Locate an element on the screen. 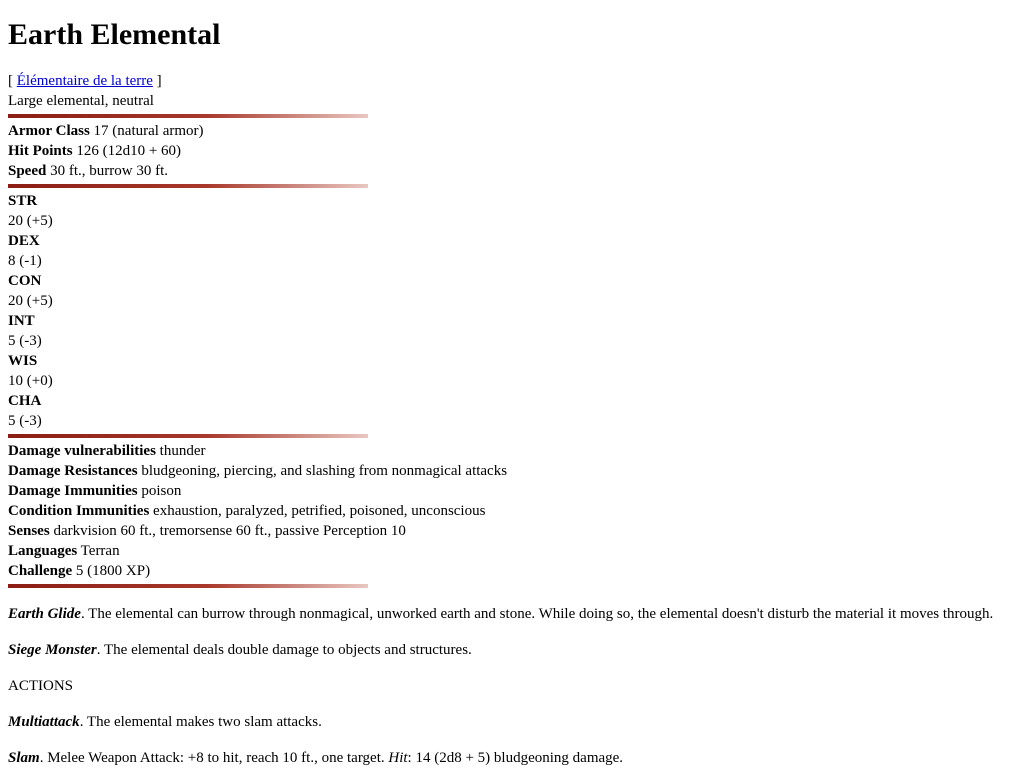  trait-name: Siege Monster is located at coordinates (52, 650).